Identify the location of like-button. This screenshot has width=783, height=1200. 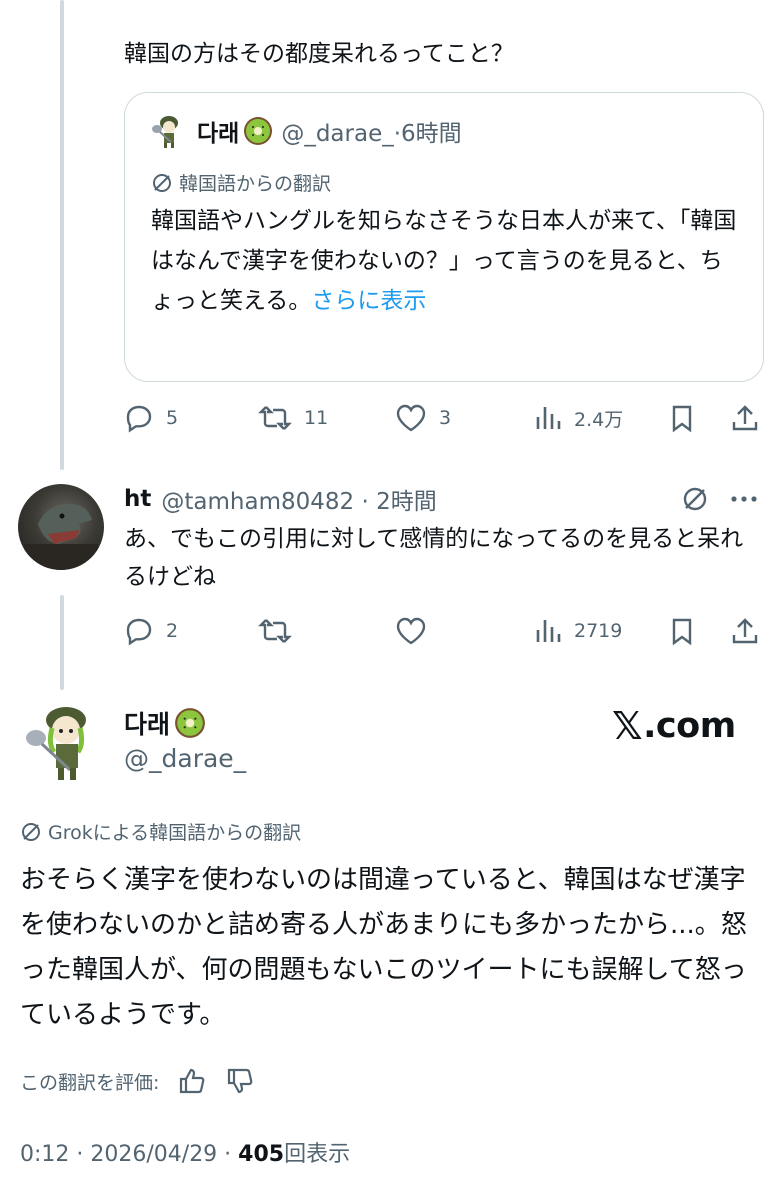
(417, 631).